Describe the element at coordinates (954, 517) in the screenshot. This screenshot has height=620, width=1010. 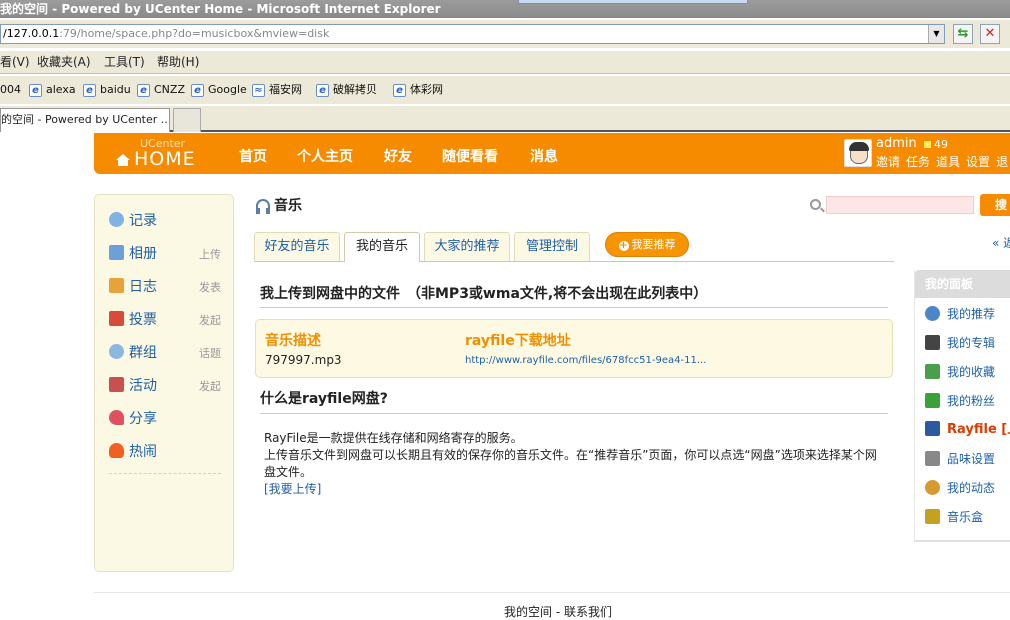
I see `panel-item-musicbox: 音乐盒` at that location.